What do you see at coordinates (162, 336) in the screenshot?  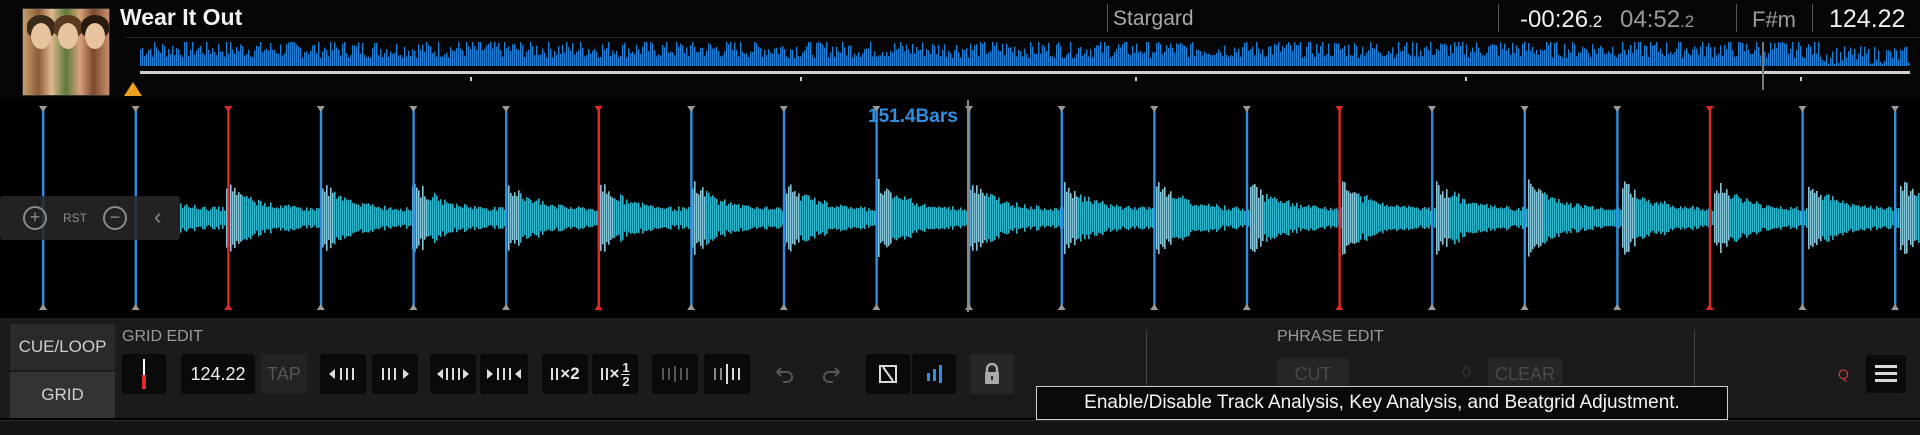 I see `grid-edit-label: GRID EDIT` at bounding box center [162, 336].